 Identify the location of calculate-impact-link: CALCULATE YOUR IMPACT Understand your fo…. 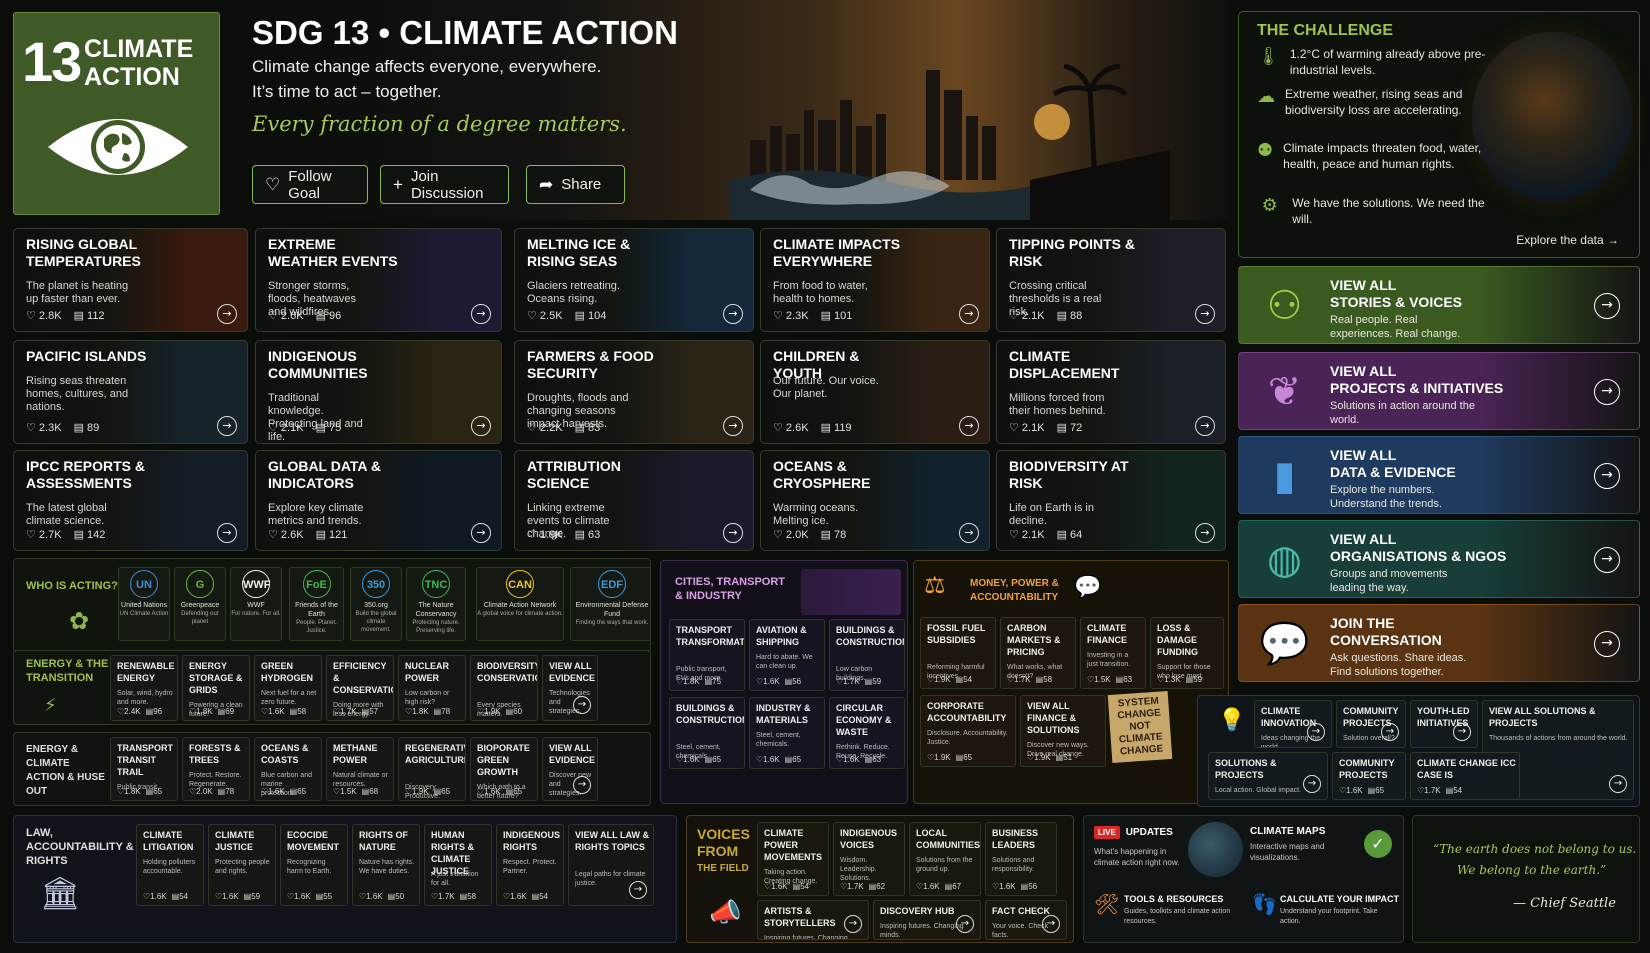
(1340, 910).